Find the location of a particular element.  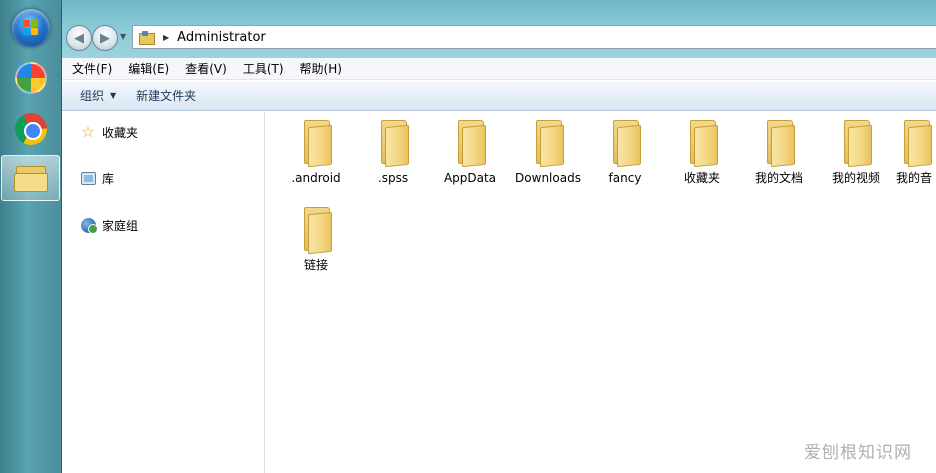

back-button: ◀ is located at coordinates (79, 38).